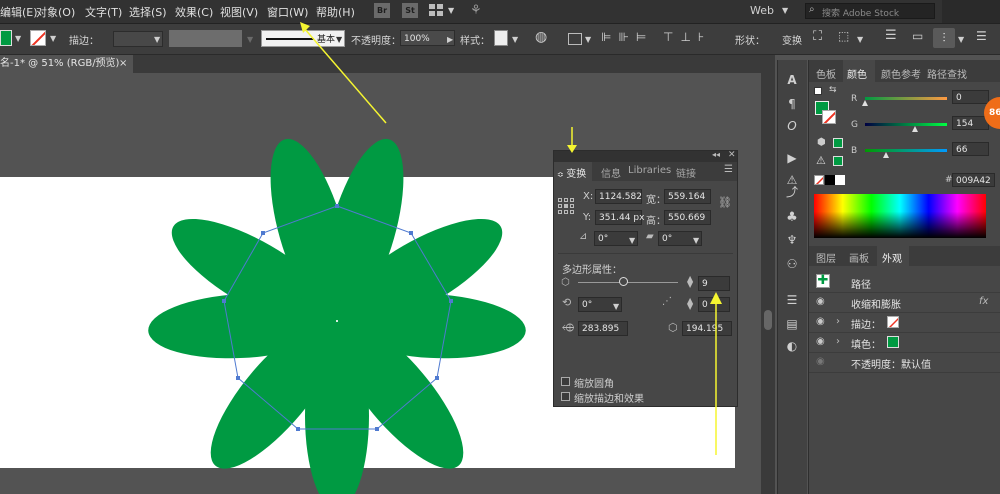 Image resolution: width=1000 pixels, height=494 pixels. I want to click on transform-link: 变换, so click(792, 39).